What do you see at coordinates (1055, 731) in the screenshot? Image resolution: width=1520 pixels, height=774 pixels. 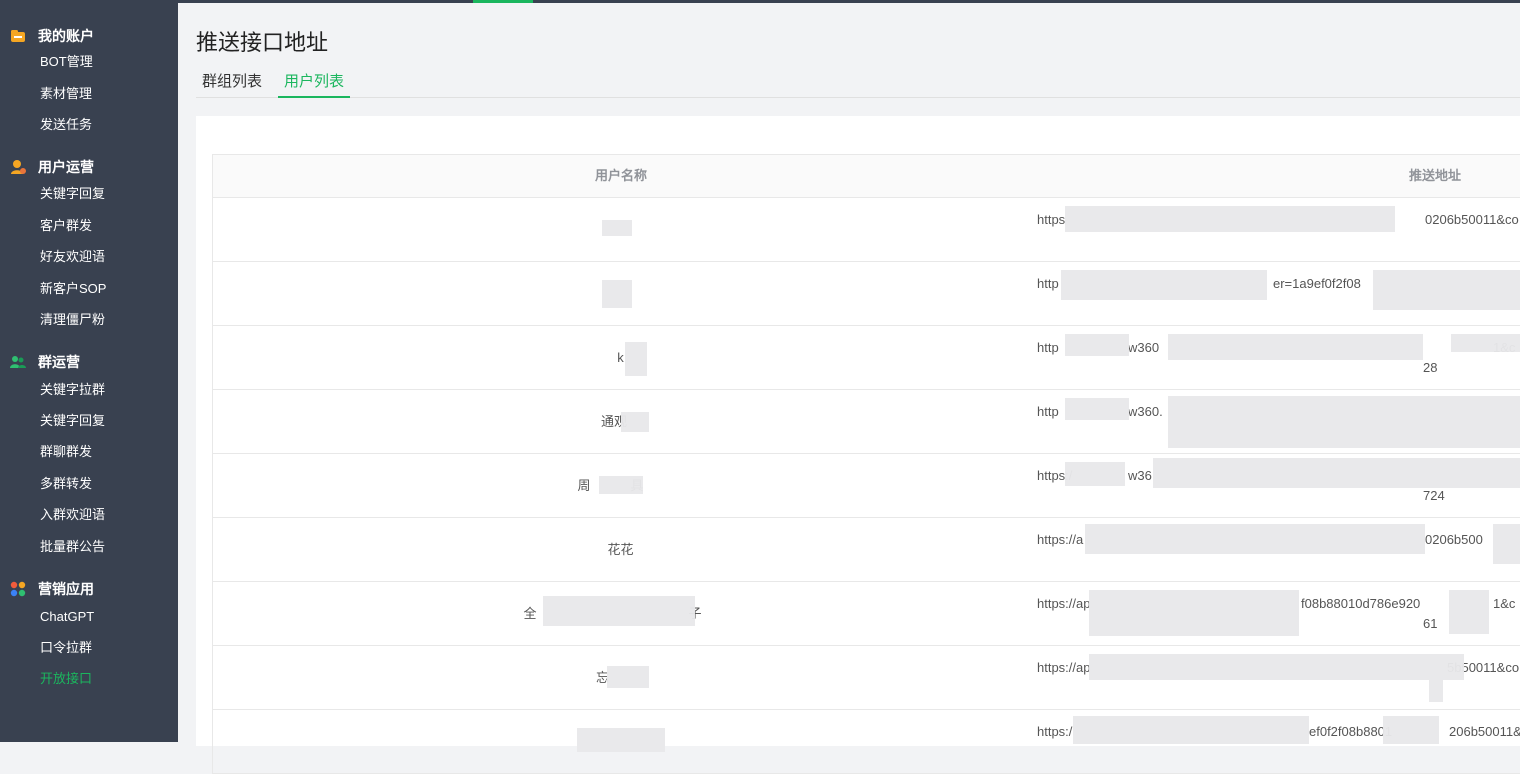 I see `url-text: https:/` at bounding box center [1055, 731].